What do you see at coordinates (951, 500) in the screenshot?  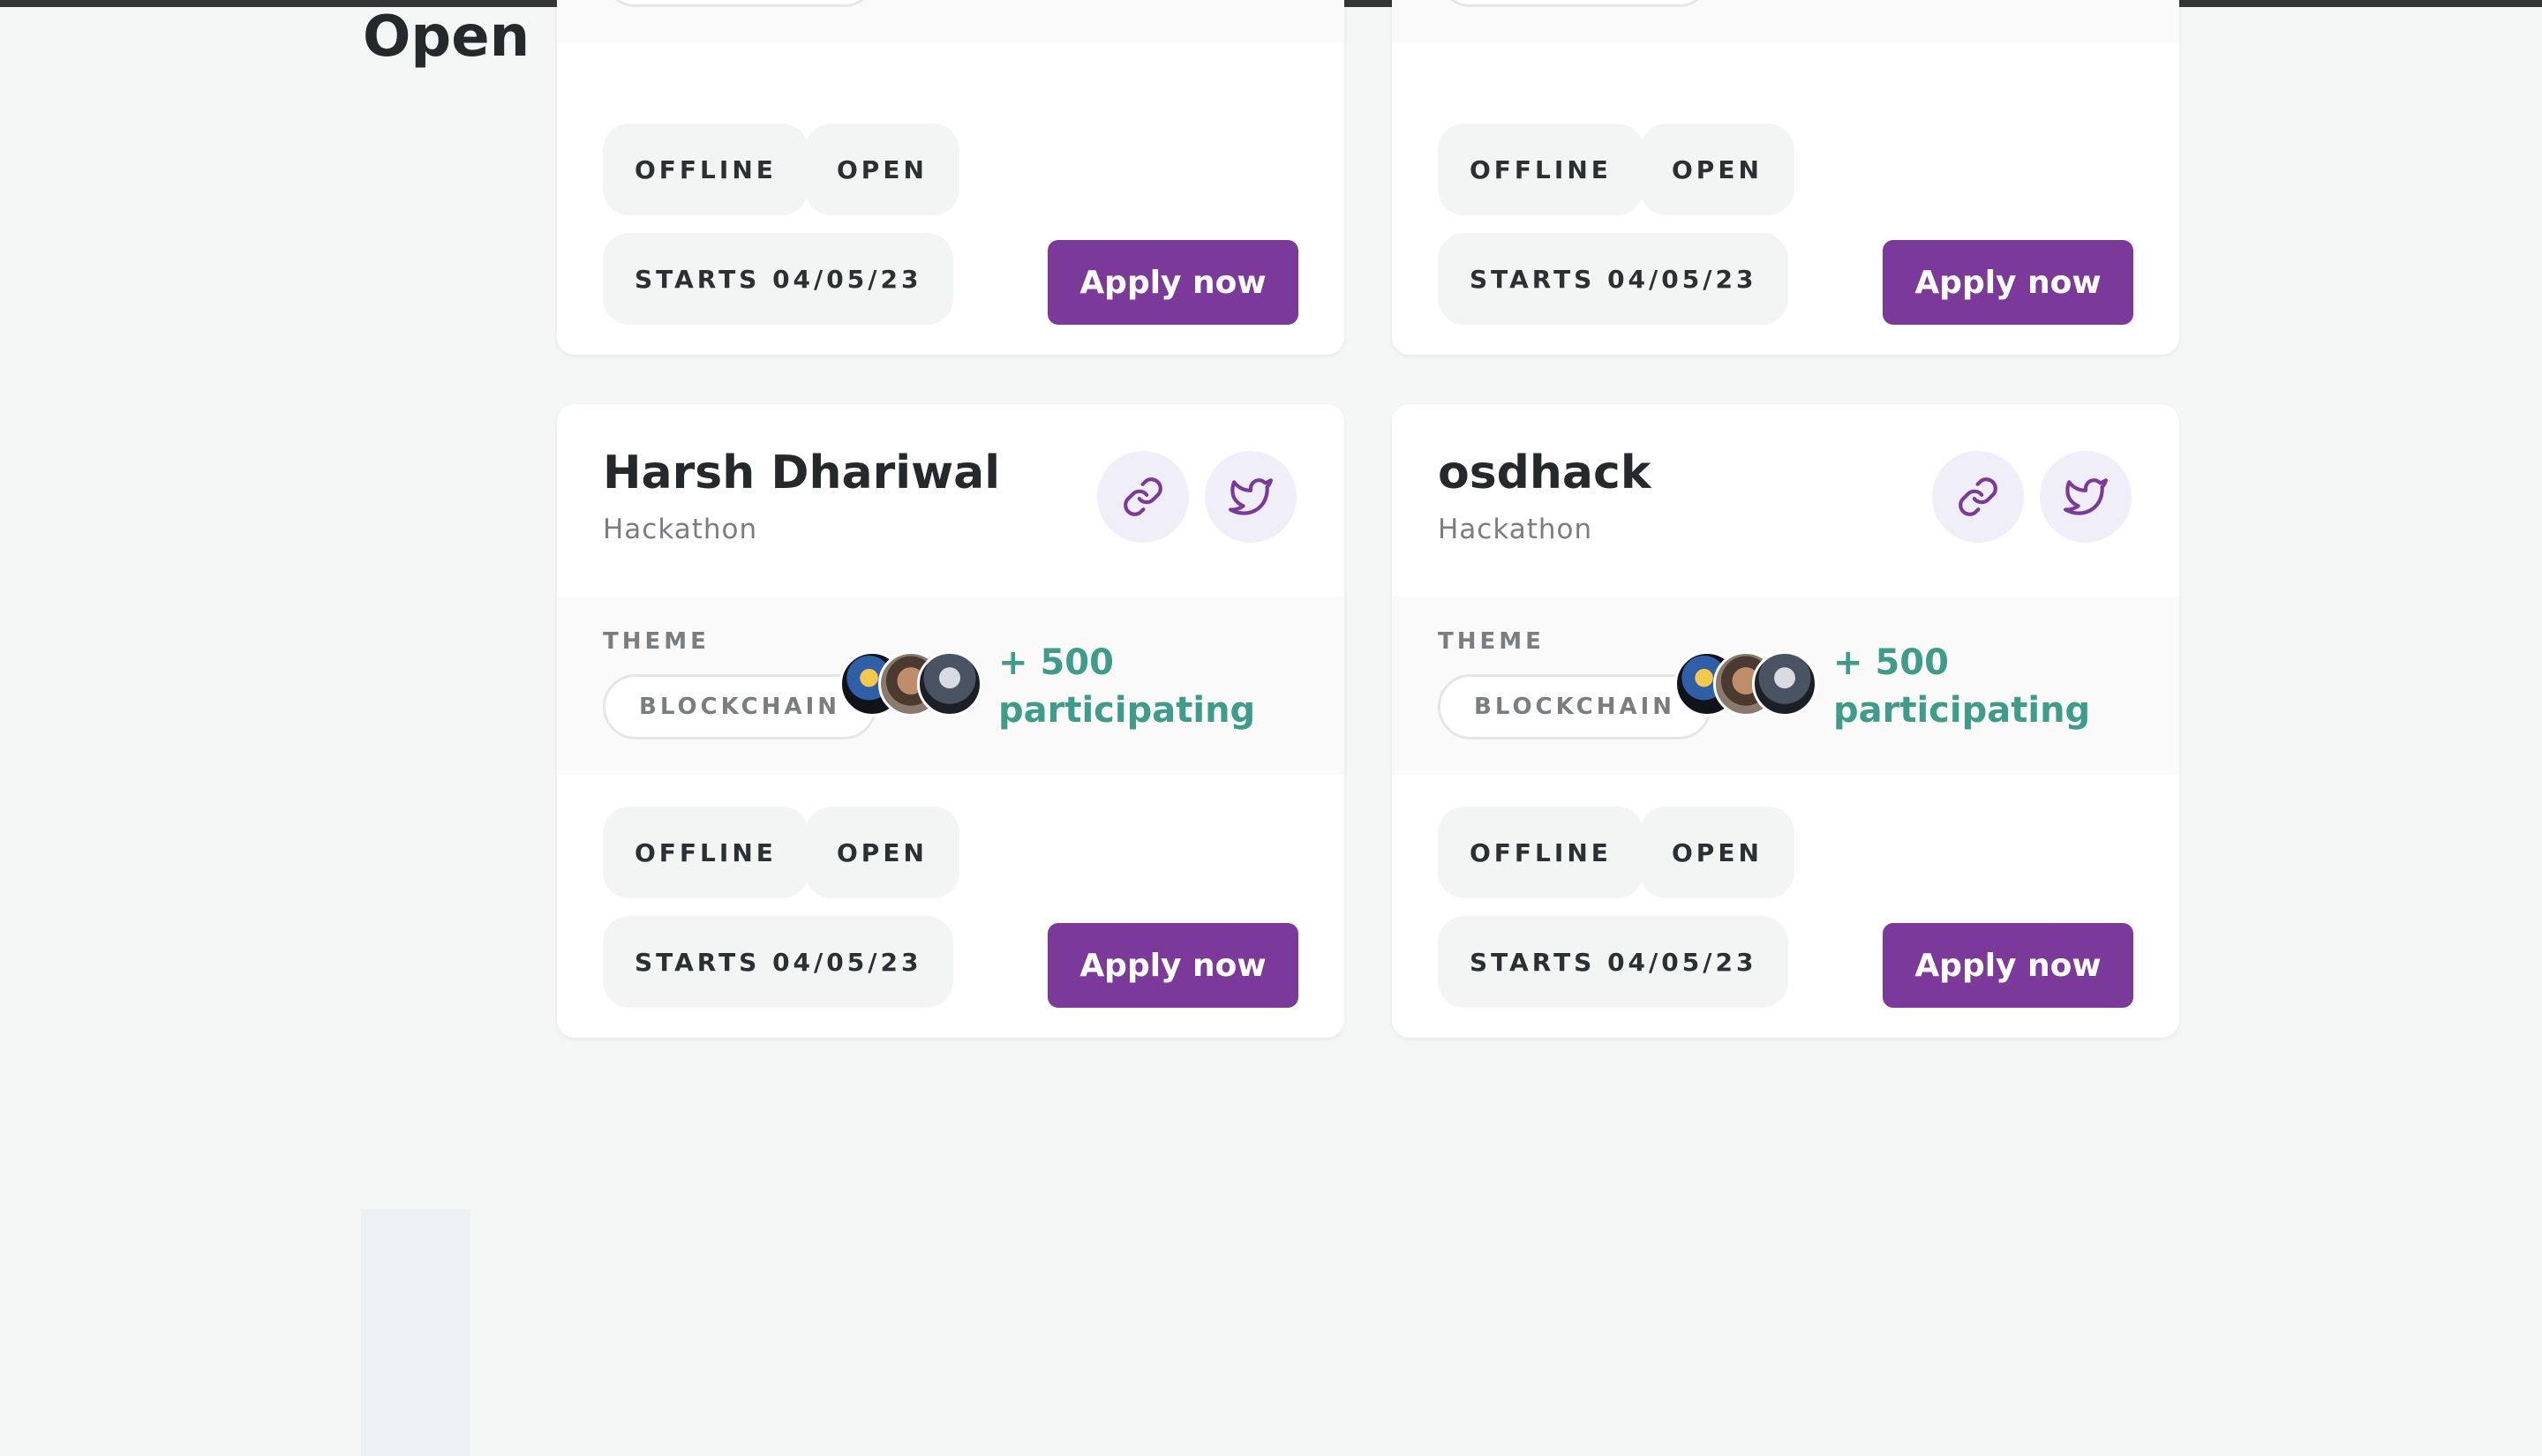 I see `card-header: Harsh Dhariwal Hackathon` at bounding box center [951, 500].